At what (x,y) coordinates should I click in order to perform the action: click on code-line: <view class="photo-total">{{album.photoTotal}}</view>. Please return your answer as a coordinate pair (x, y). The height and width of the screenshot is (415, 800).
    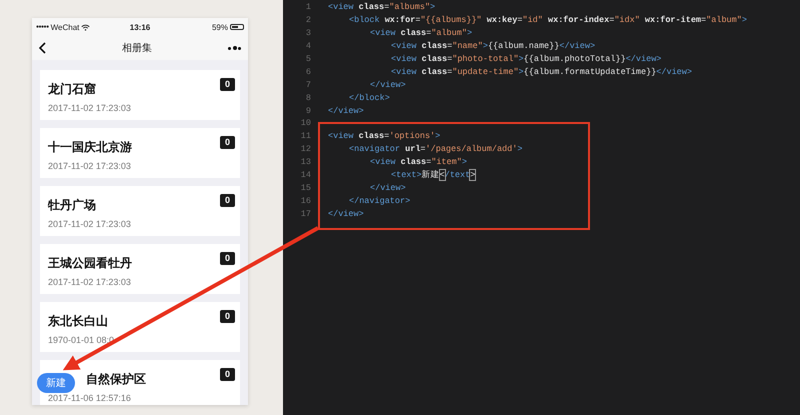
    Looking at the image, I should click on (526, 59).